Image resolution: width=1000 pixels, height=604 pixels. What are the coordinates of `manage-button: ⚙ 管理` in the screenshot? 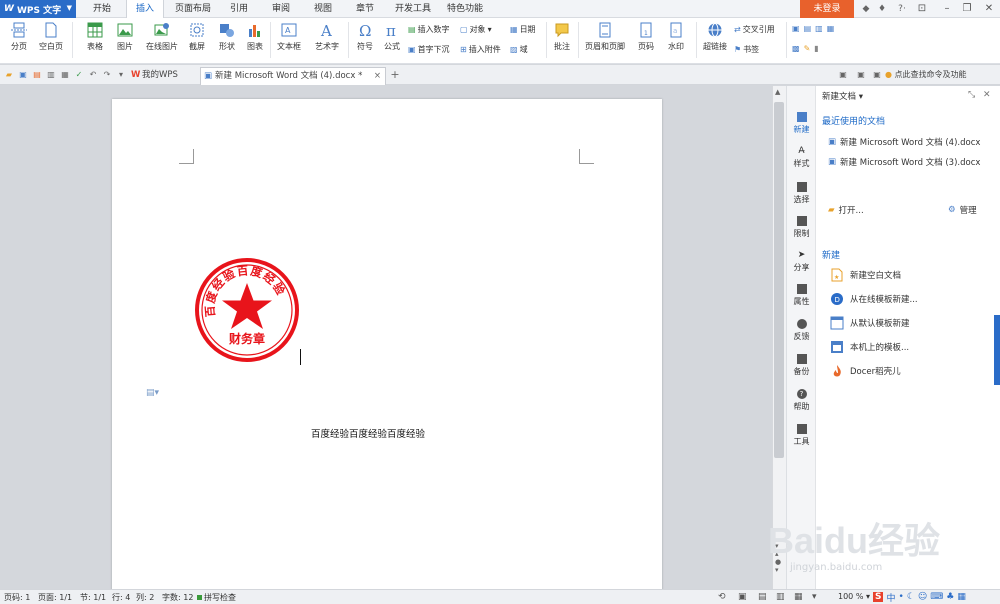 It's located at (962, 210).